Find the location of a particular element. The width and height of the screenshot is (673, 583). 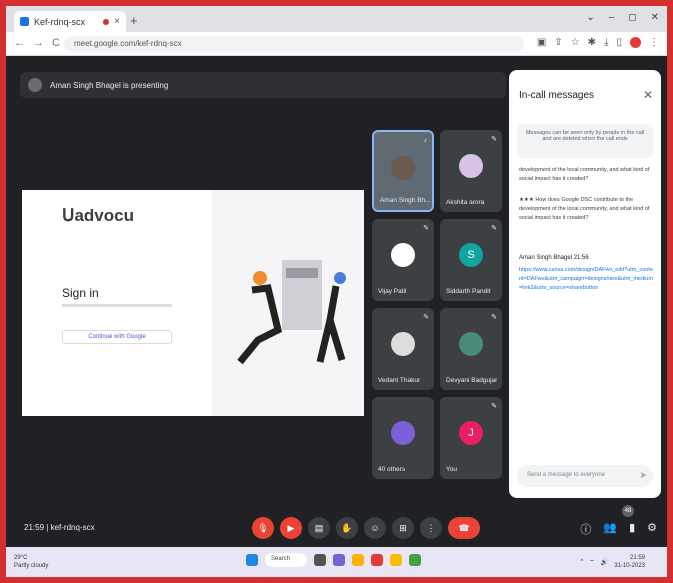

activities-icon: ⚙ is located at coordinates (652, 529).